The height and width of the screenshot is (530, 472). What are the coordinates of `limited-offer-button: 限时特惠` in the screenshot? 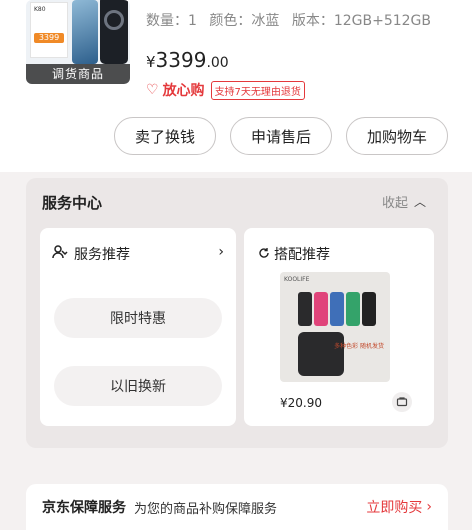 It's located at (138, 318).